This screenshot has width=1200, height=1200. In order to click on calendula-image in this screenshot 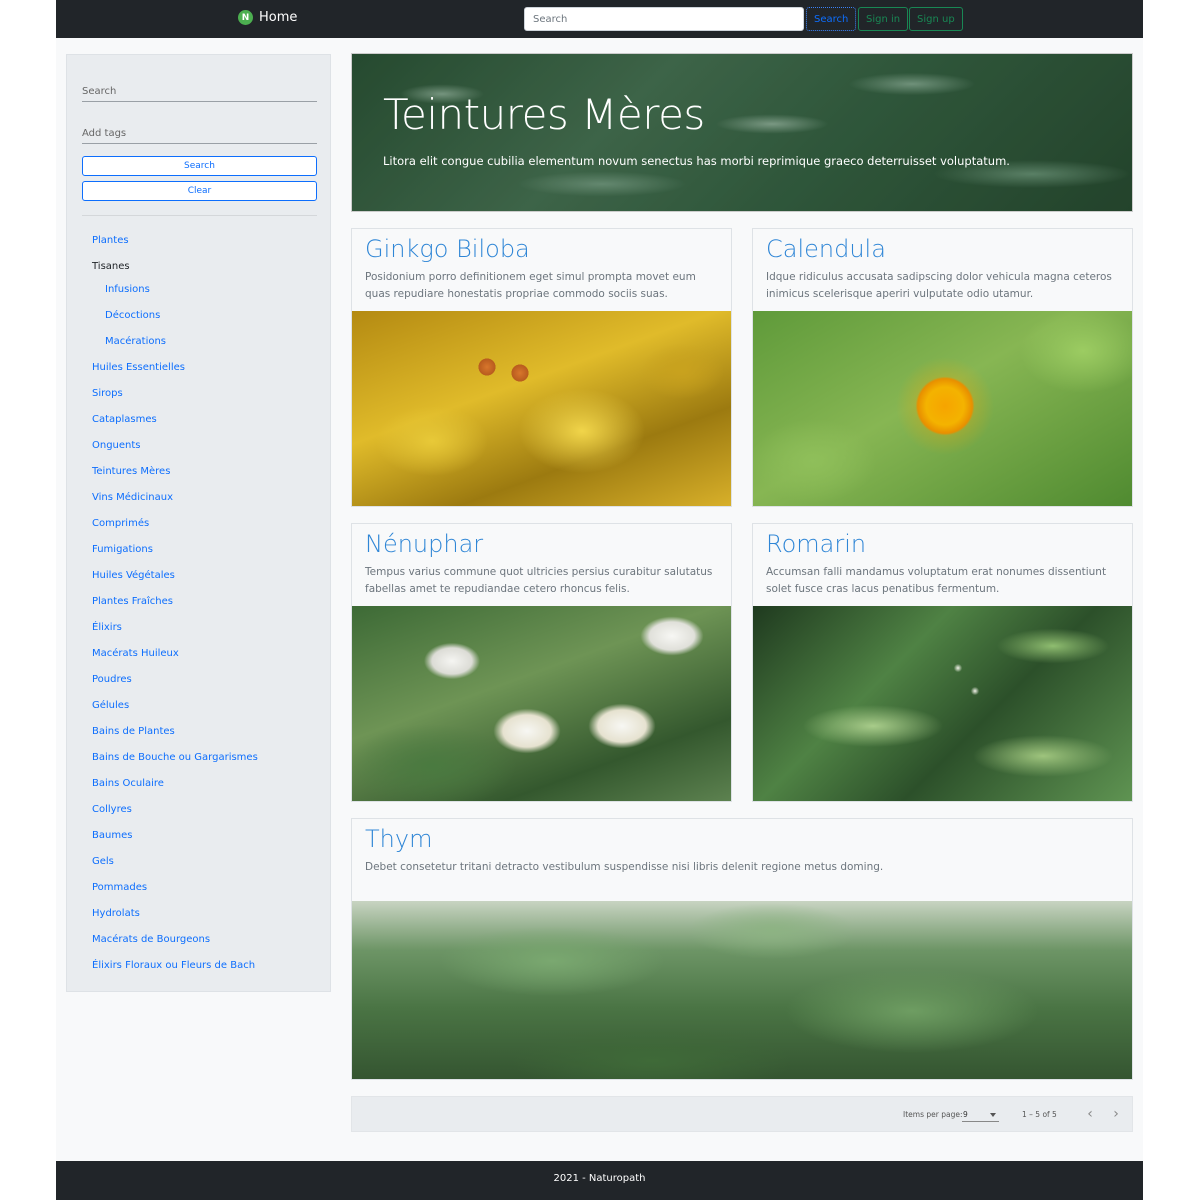, I will do `click(942, 408)`.